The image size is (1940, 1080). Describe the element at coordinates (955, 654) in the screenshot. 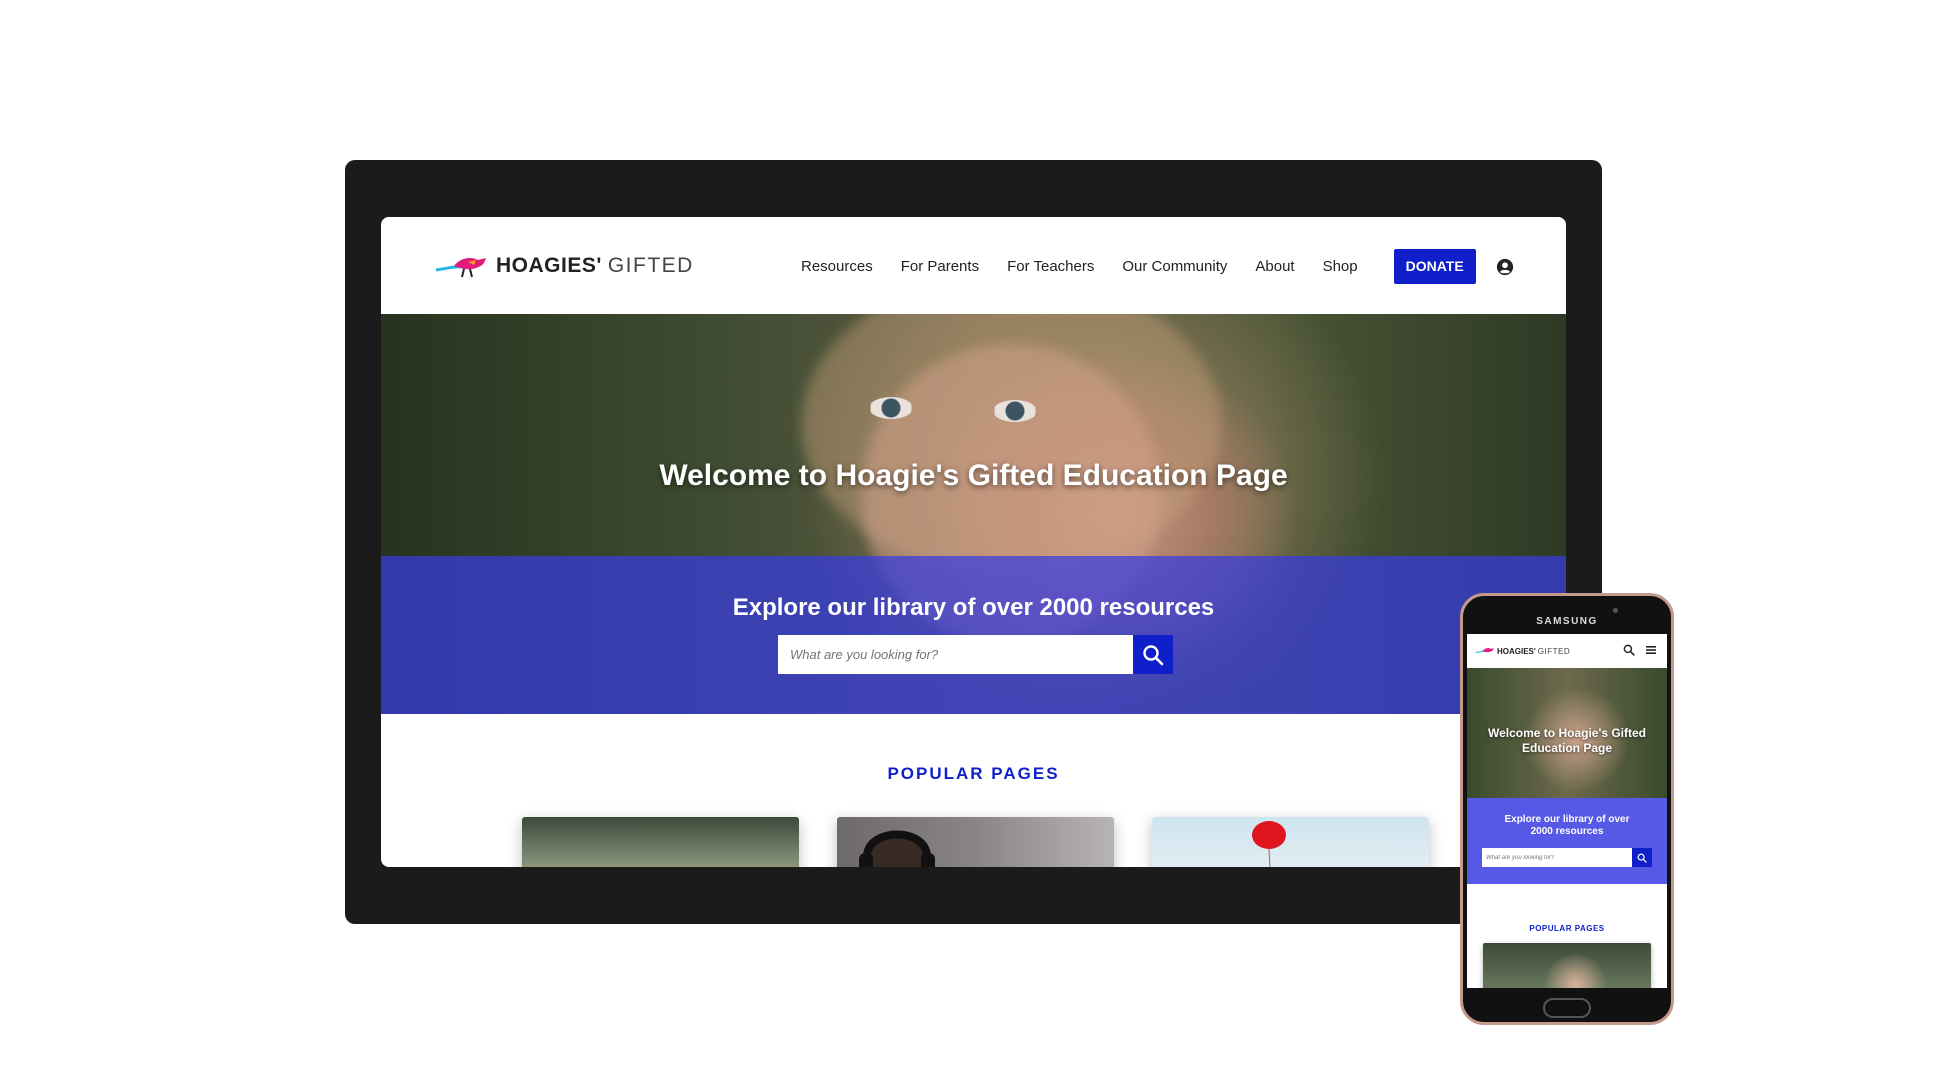

I see `search-input` at that location.